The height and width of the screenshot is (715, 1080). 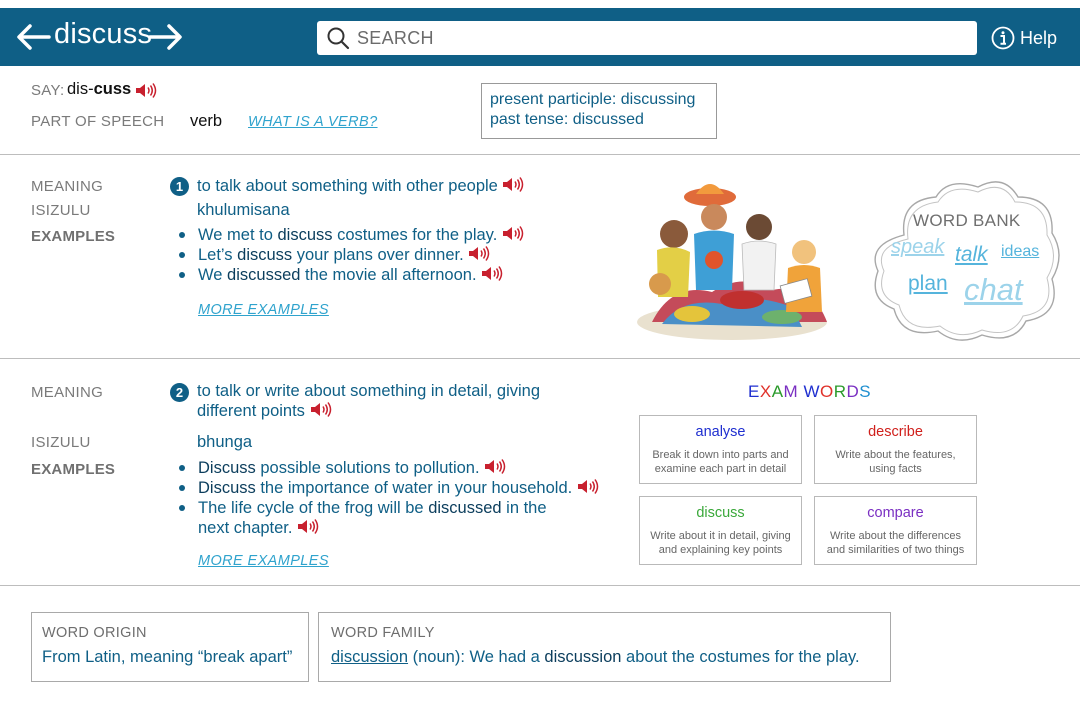 What do you see at coordinates (368, 411) in the screenshot?
I see `definition-line: different points` at bounding box center [368, 411].